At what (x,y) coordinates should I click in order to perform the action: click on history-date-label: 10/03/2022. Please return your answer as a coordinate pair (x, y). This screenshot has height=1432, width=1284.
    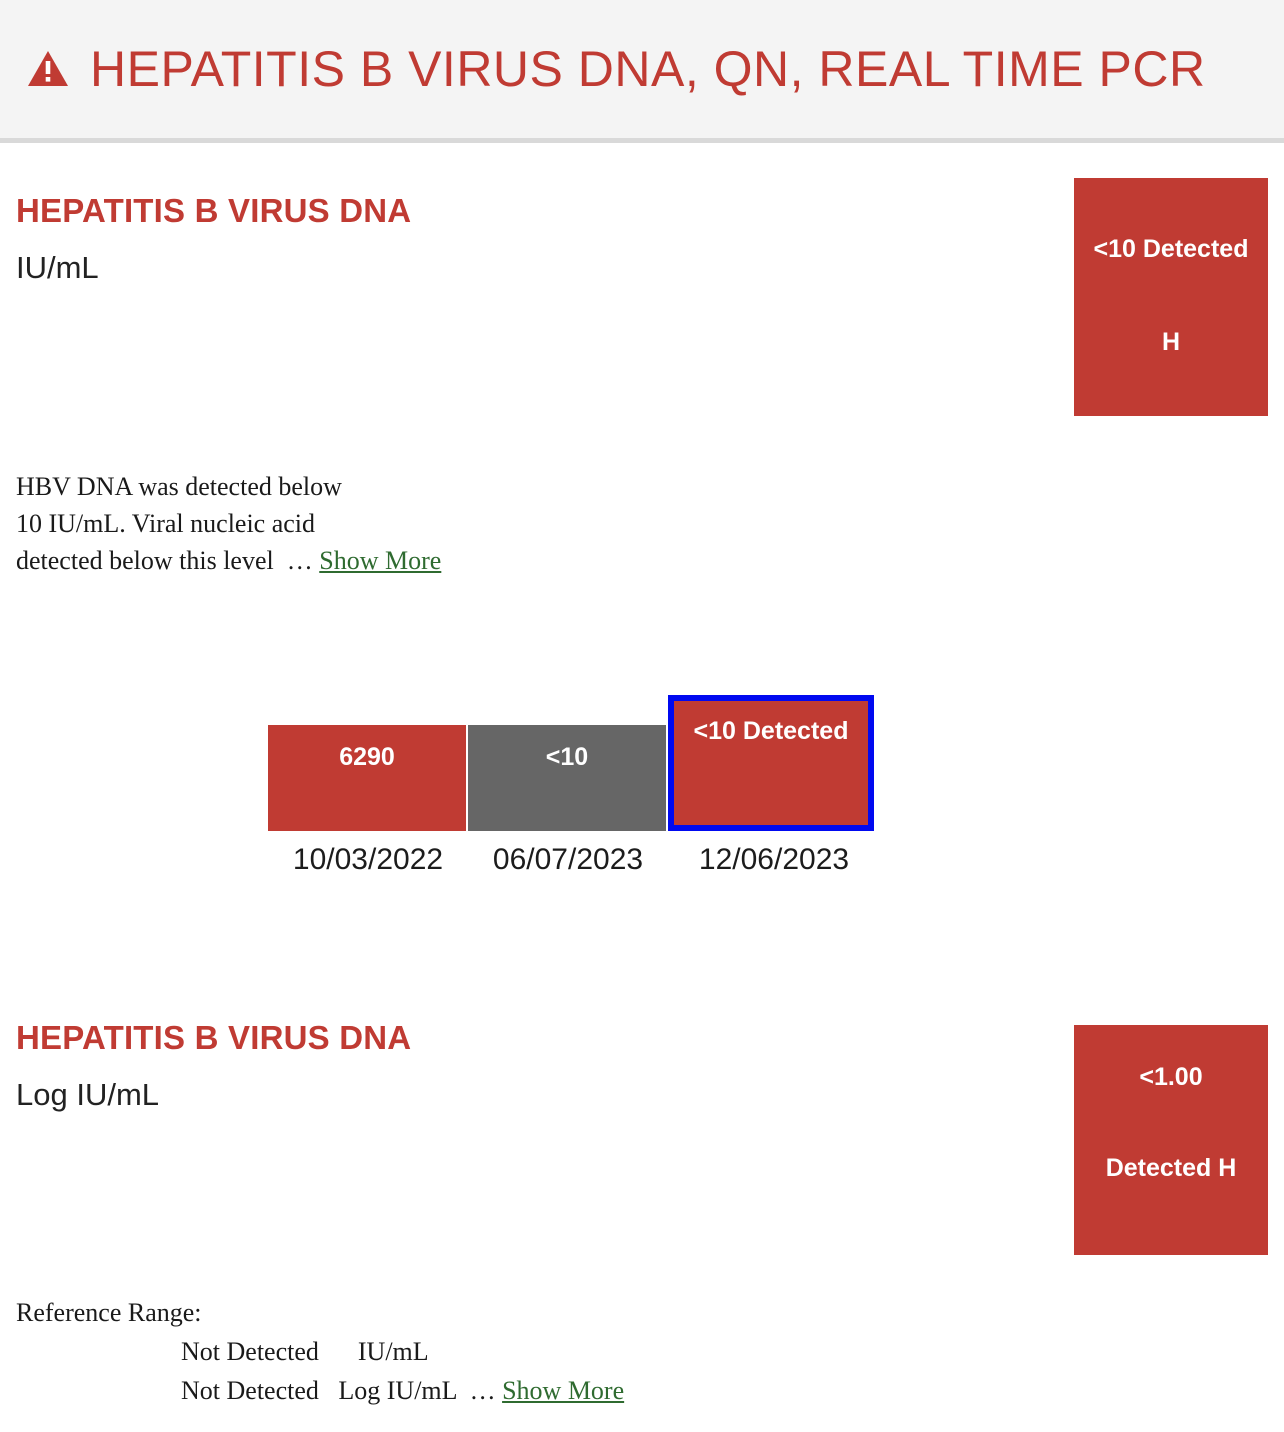
    Looking at the image, I should click on (368, 859).